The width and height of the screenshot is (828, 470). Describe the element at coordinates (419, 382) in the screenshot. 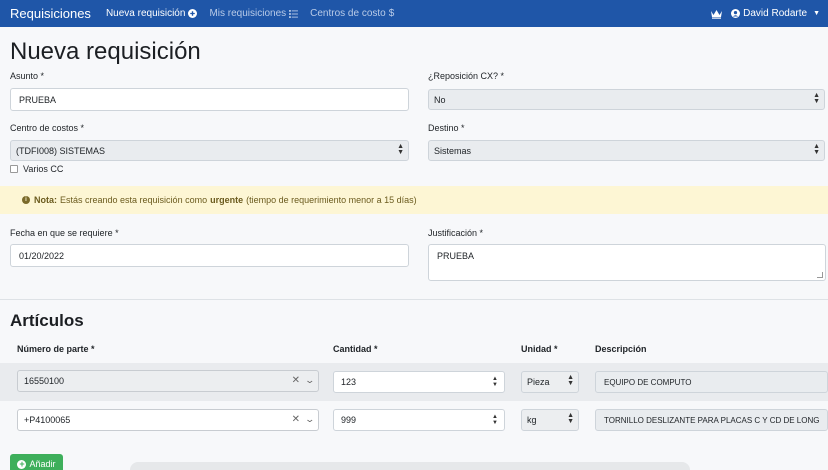

I see `qty-input: 123 ▲ ▼` at that location.